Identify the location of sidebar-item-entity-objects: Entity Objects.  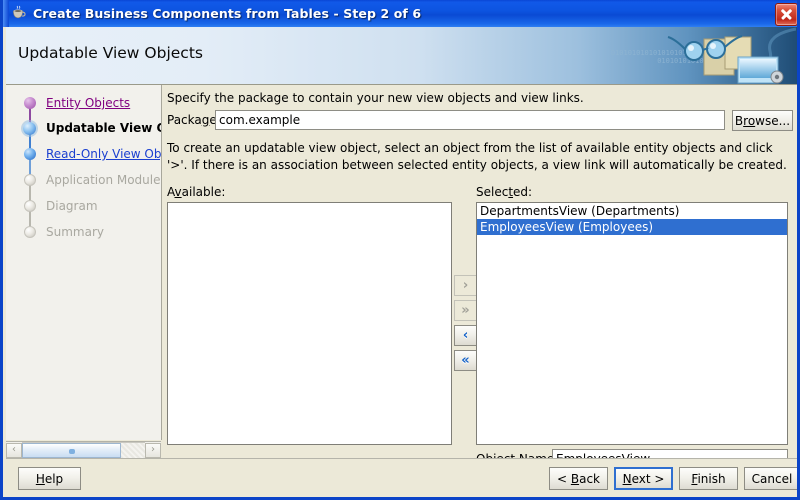
(68, 103).